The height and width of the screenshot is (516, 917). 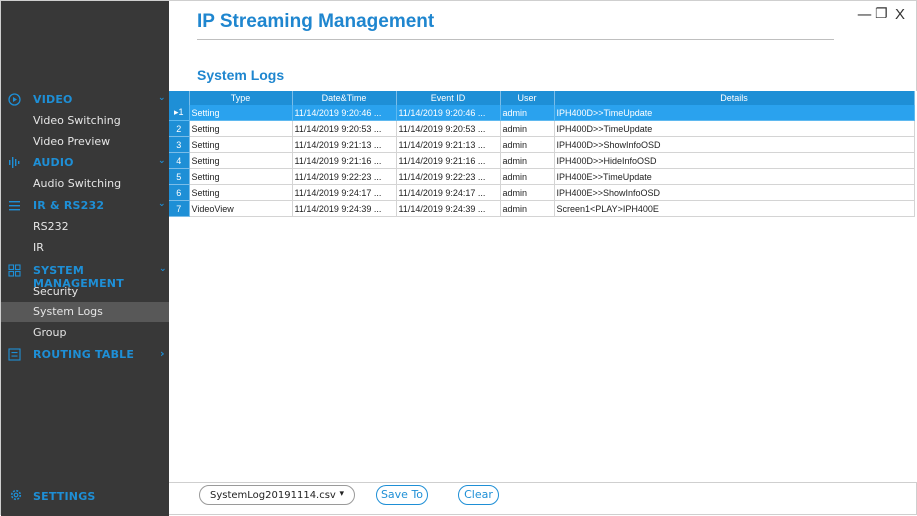 What do you see at coordinates (72, 141) in the screenshot?
I see `sidebar-item-label: Video Preview` at bounding box center [72, 141].